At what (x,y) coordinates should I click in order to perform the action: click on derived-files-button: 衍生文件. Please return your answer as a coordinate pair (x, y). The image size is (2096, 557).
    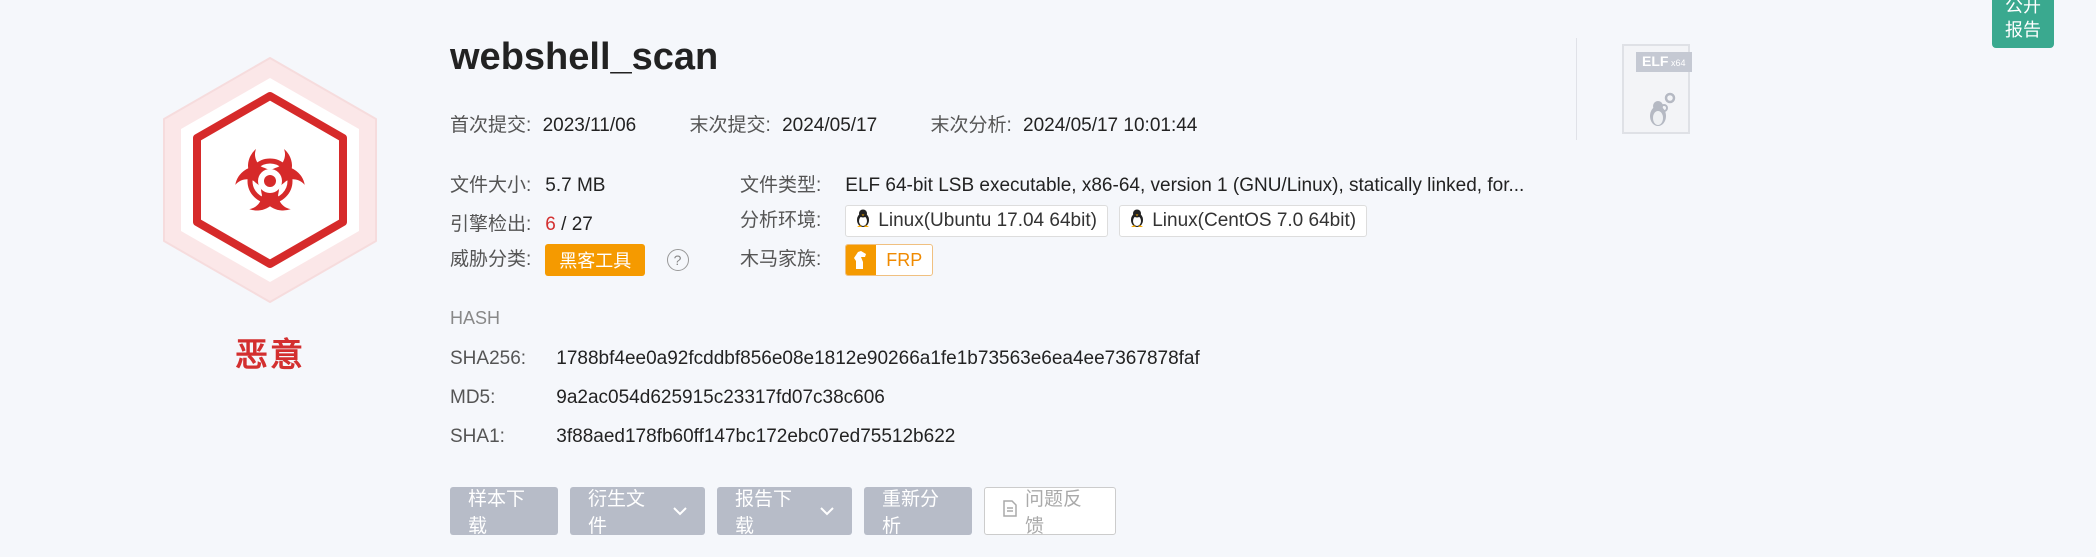
    Looking at the image, I should click on (637, 512).